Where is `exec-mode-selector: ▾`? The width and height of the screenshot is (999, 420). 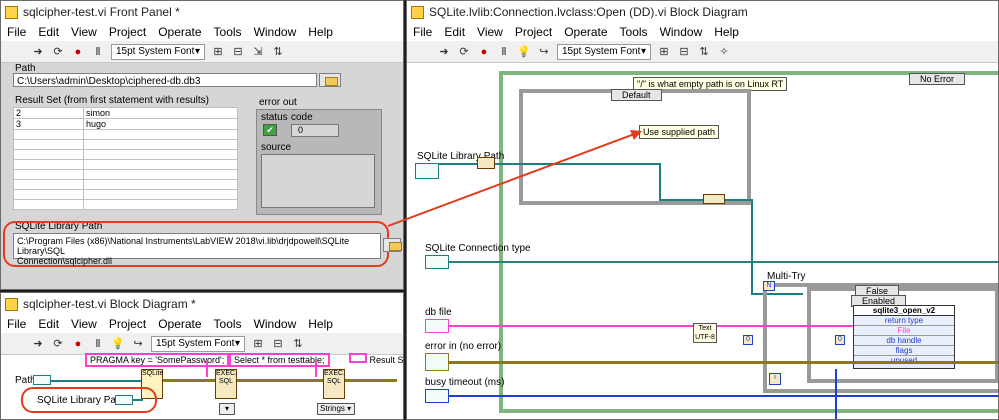
exec-mode-selector: ▾ is located at coordinates (227, 409).